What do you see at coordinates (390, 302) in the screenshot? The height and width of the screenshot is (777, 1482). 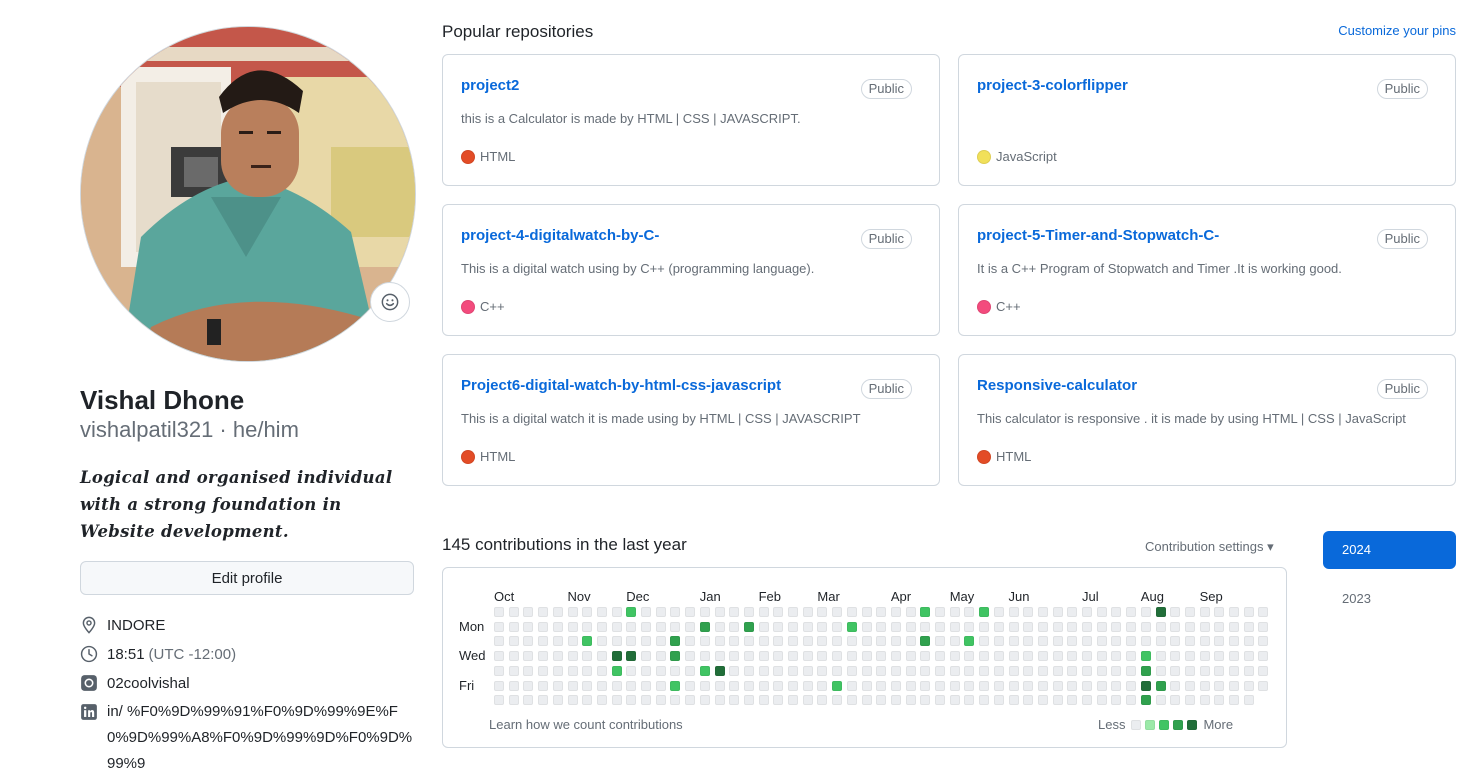 I see `set-status-button` at bounding box center [390, 302].